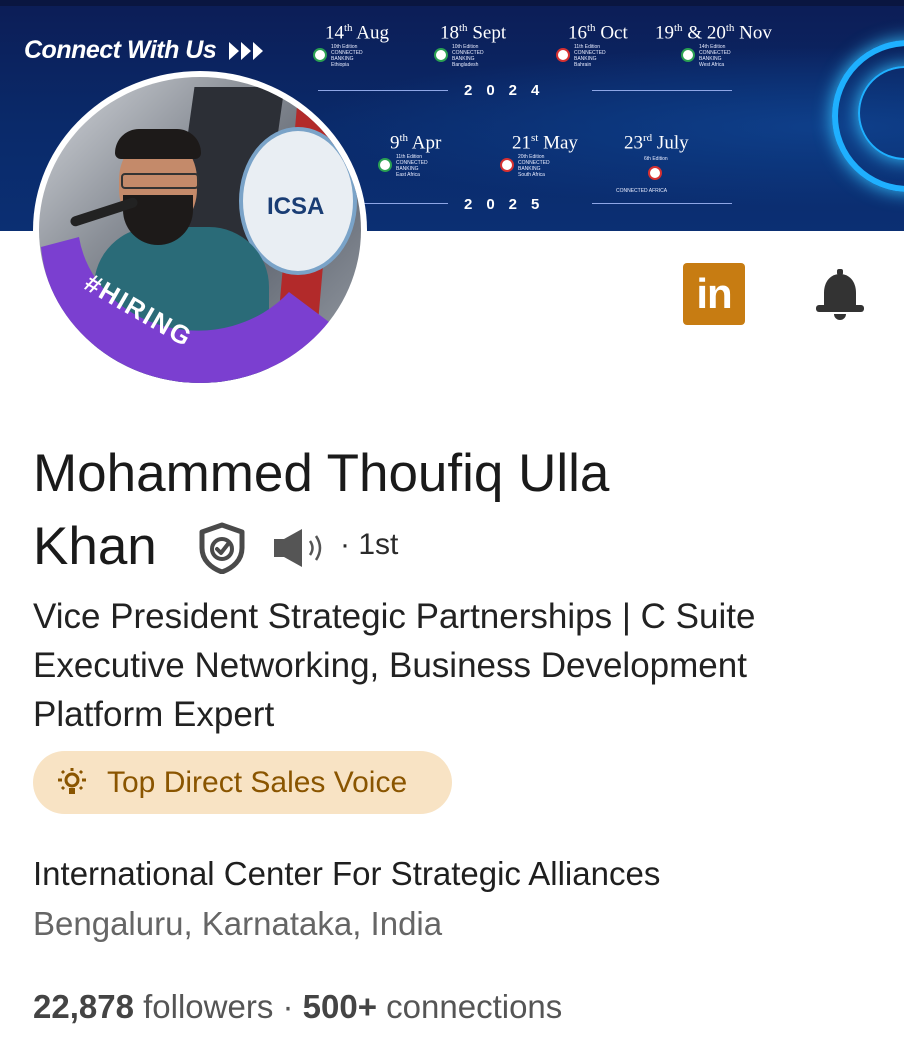  I want to click on profile-photo: ICSA #HIRING, so click(200, 230).